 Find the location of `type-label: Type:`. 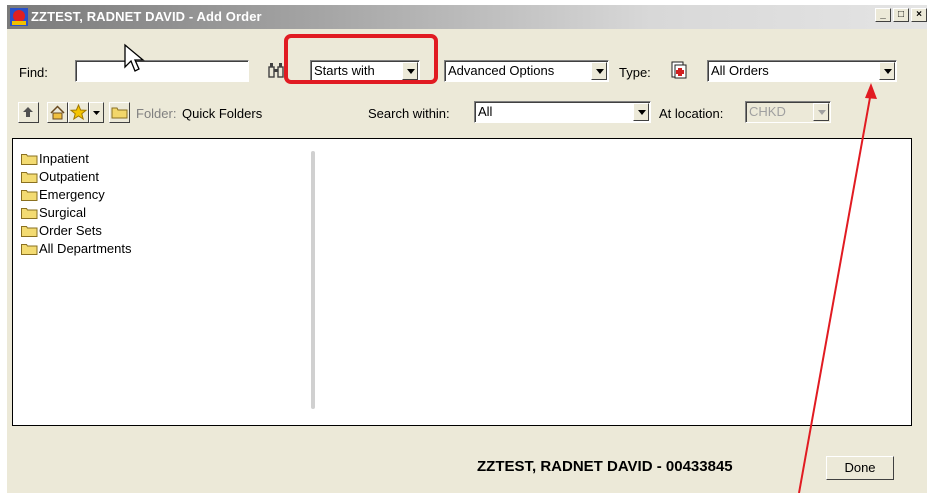

type-label: Type: is located at coordinates (635, 72).